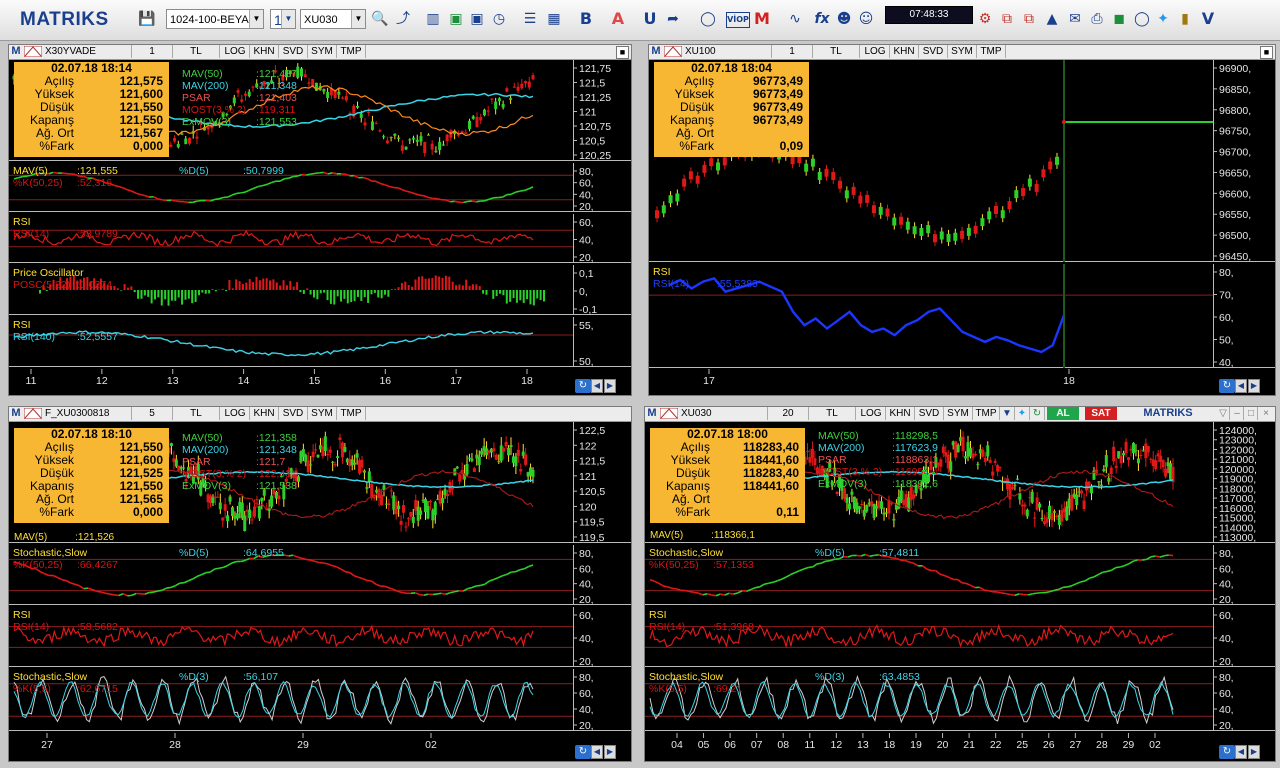  What do you see at coordinates (320, 637) in the screenshot?
I see `rsi-chart: 60, 40, 20, RSI RSI(14):58,5682` at bounding box center [320, 637].